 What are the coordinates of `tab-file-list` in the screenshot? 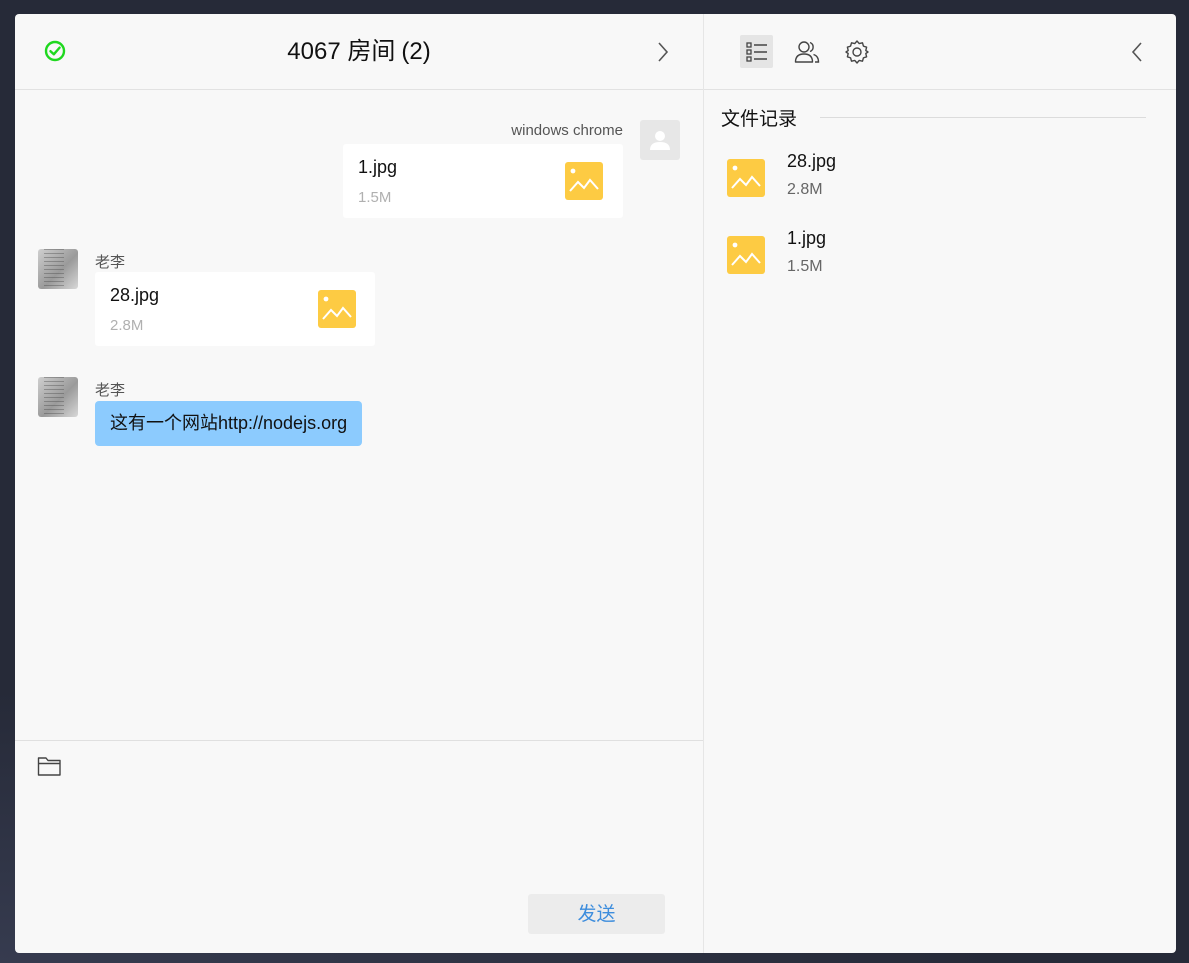 It's located at (756, 51).